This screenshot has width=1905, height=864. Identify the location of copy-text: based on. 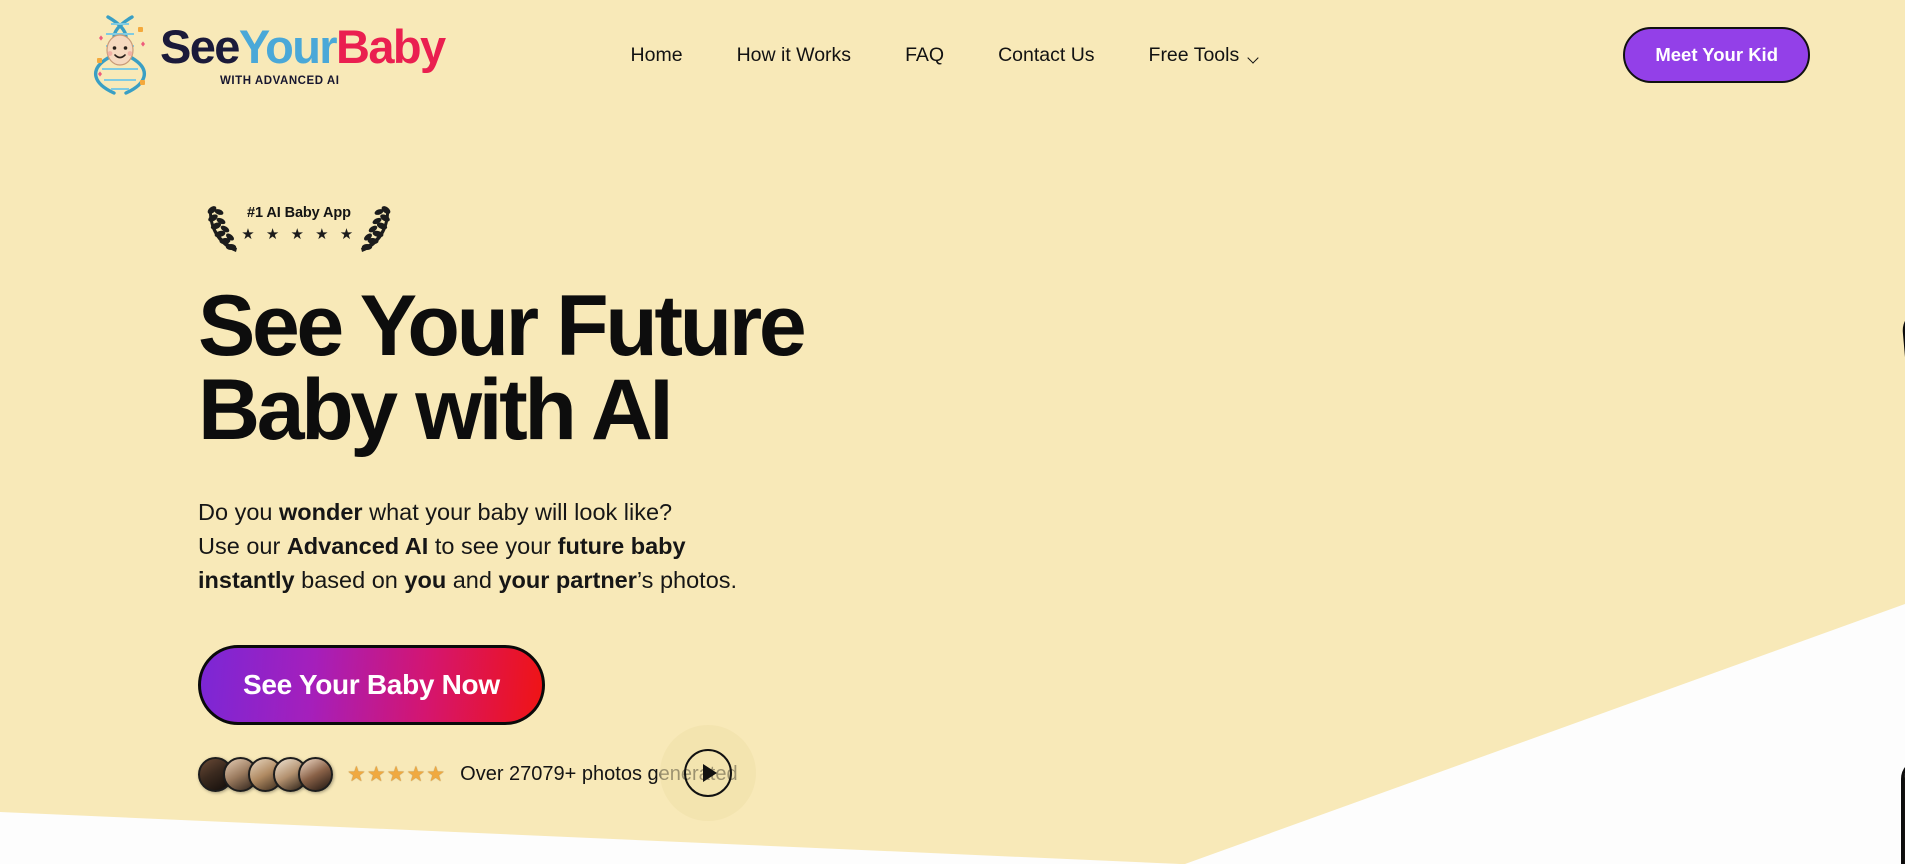
(349, 580).